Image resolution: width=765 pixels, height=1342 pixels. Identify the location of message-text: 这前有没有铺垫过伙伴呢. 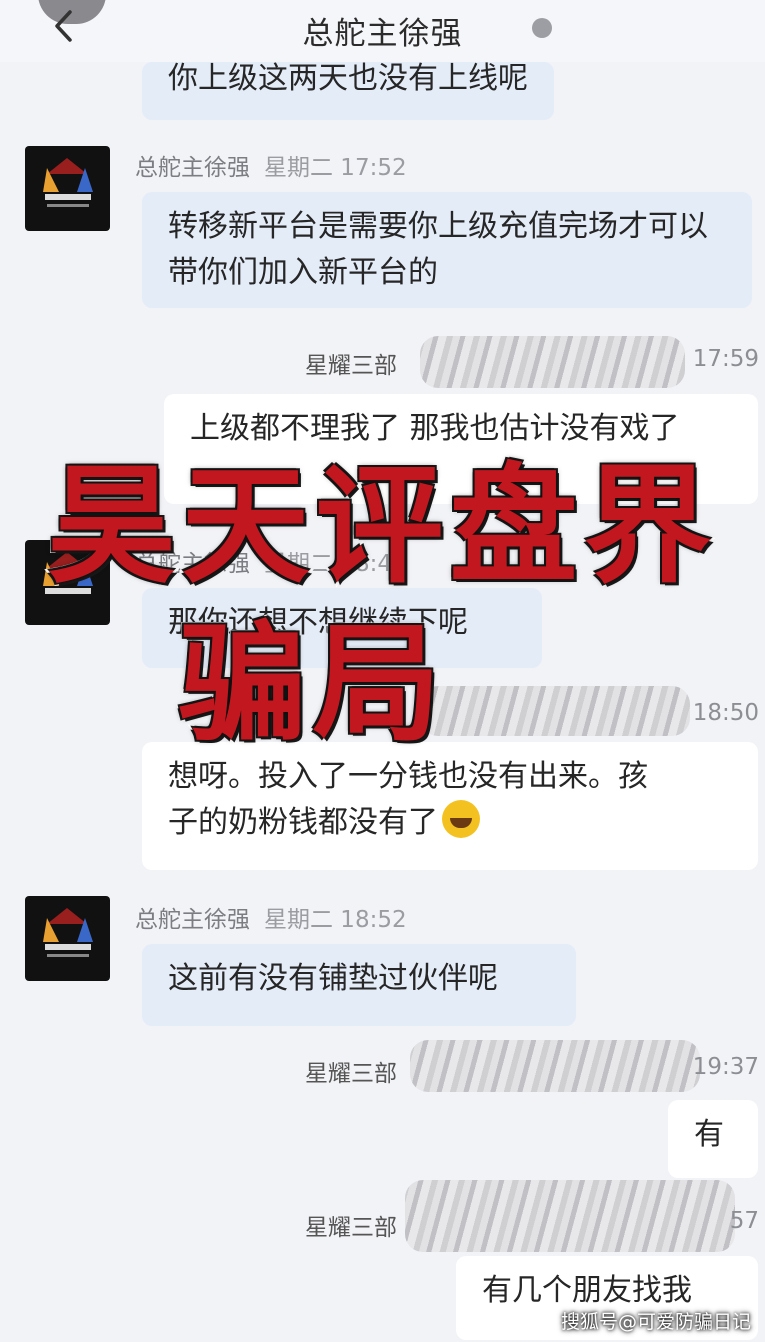
(333, 978).